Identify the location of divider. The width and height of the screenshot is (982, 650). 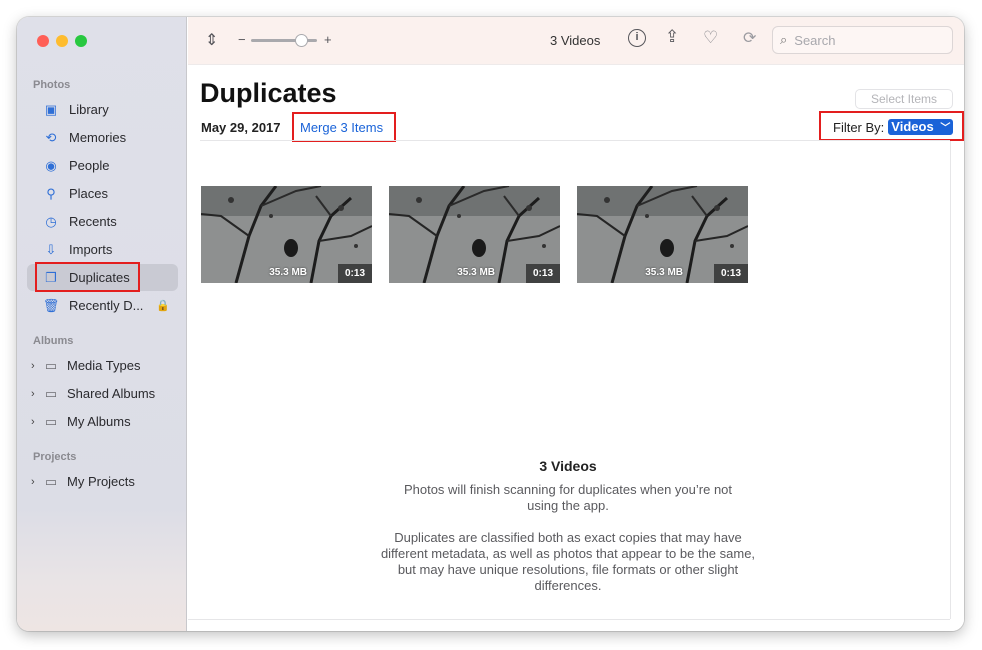
(575, 140).